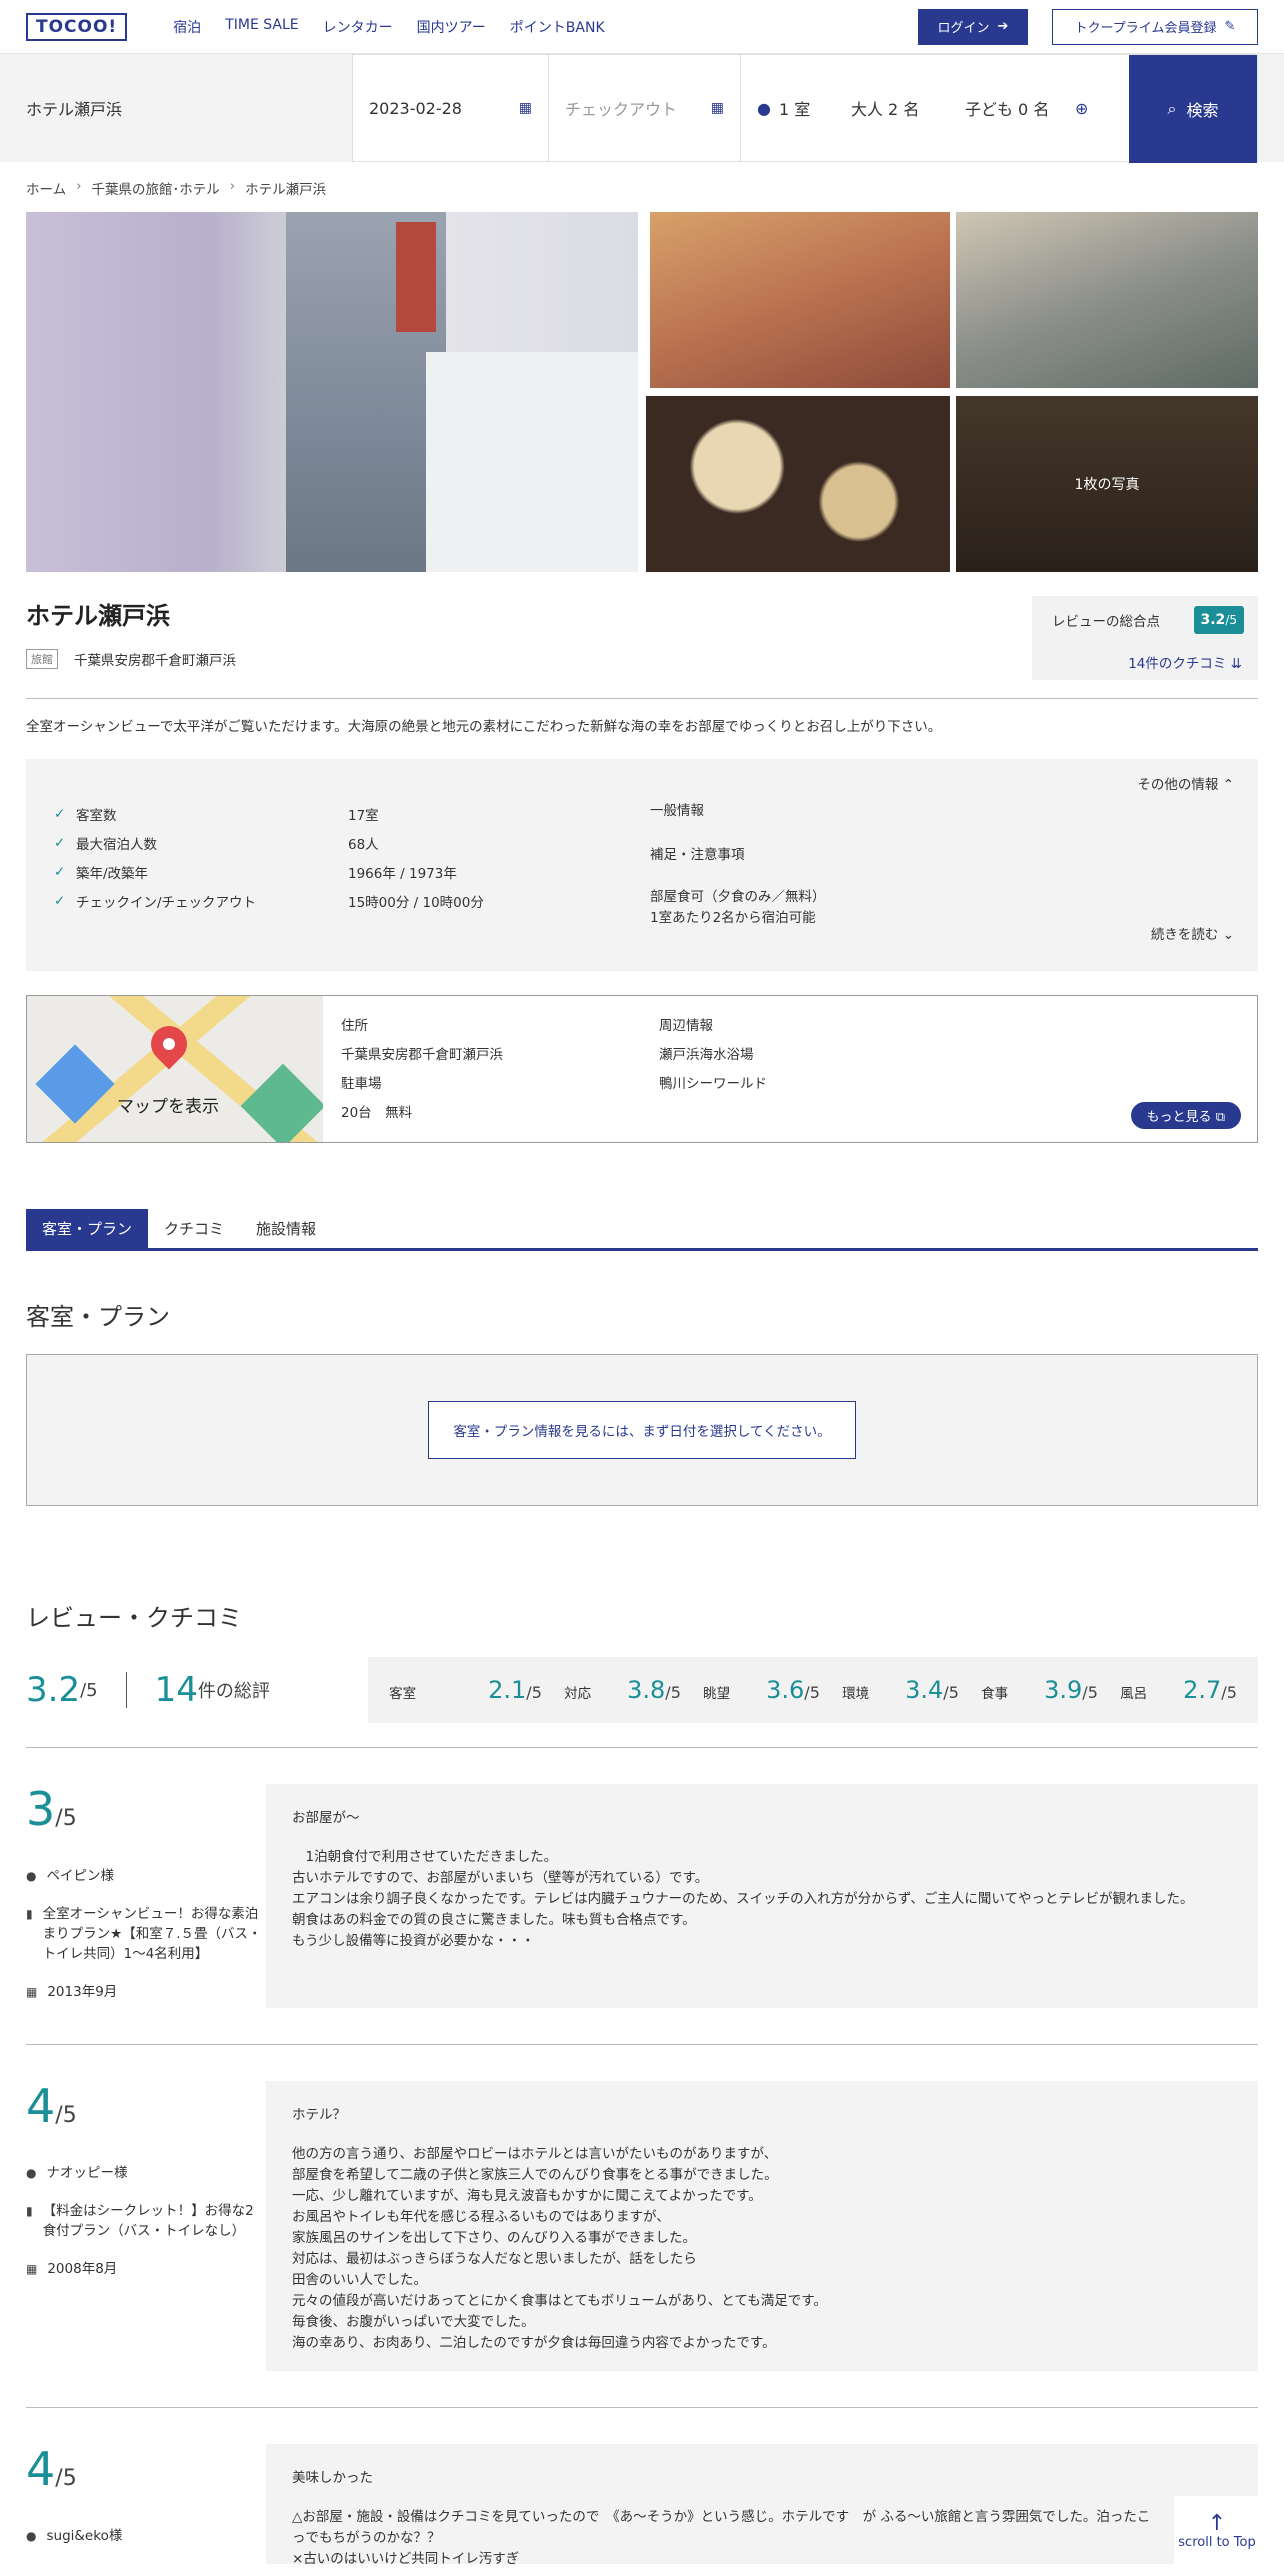  I want to click on register-label: トクープライム会員登録, so click(1145, 28).